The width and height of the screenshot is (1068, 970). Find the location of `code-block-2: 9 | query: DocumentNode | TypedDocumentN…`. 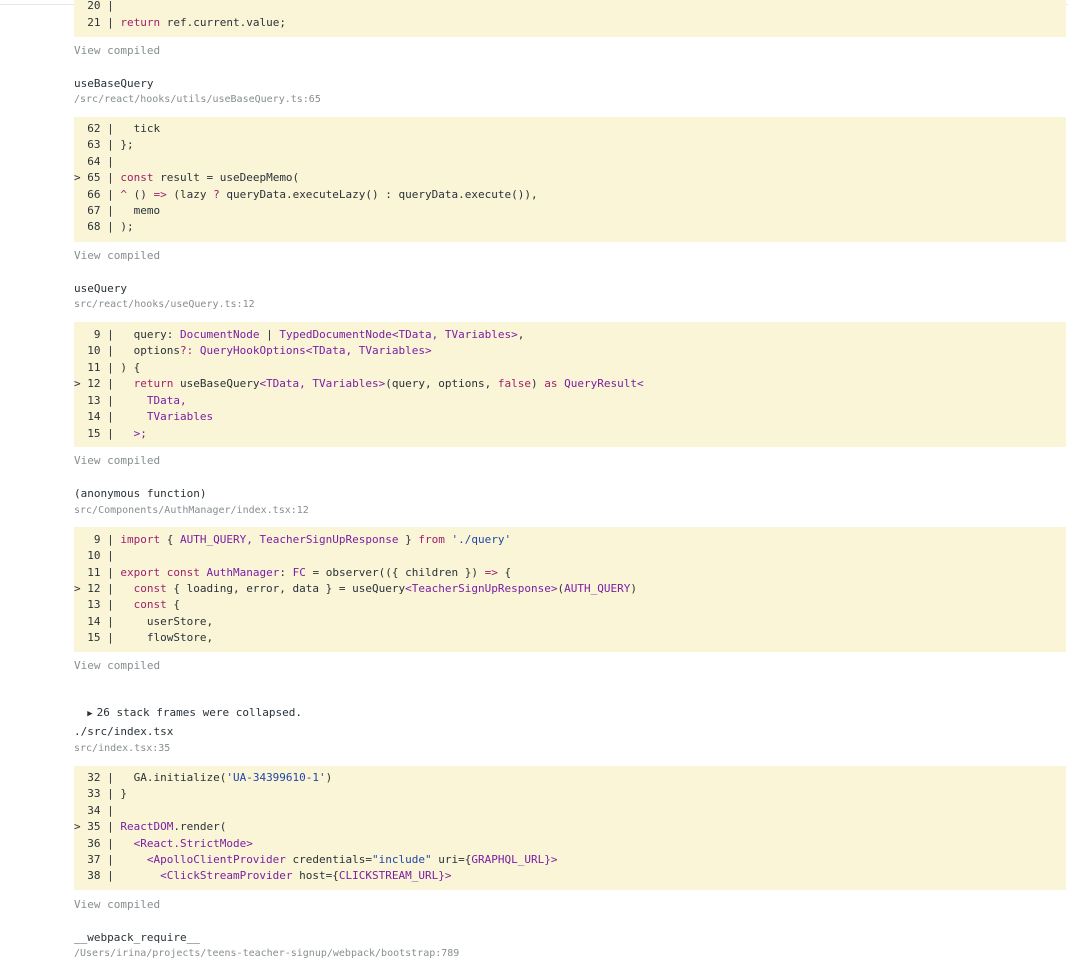

code-block-2: 9 | query: DocumentNode | TypedDocumentN… is located at coordinates (570, 384).